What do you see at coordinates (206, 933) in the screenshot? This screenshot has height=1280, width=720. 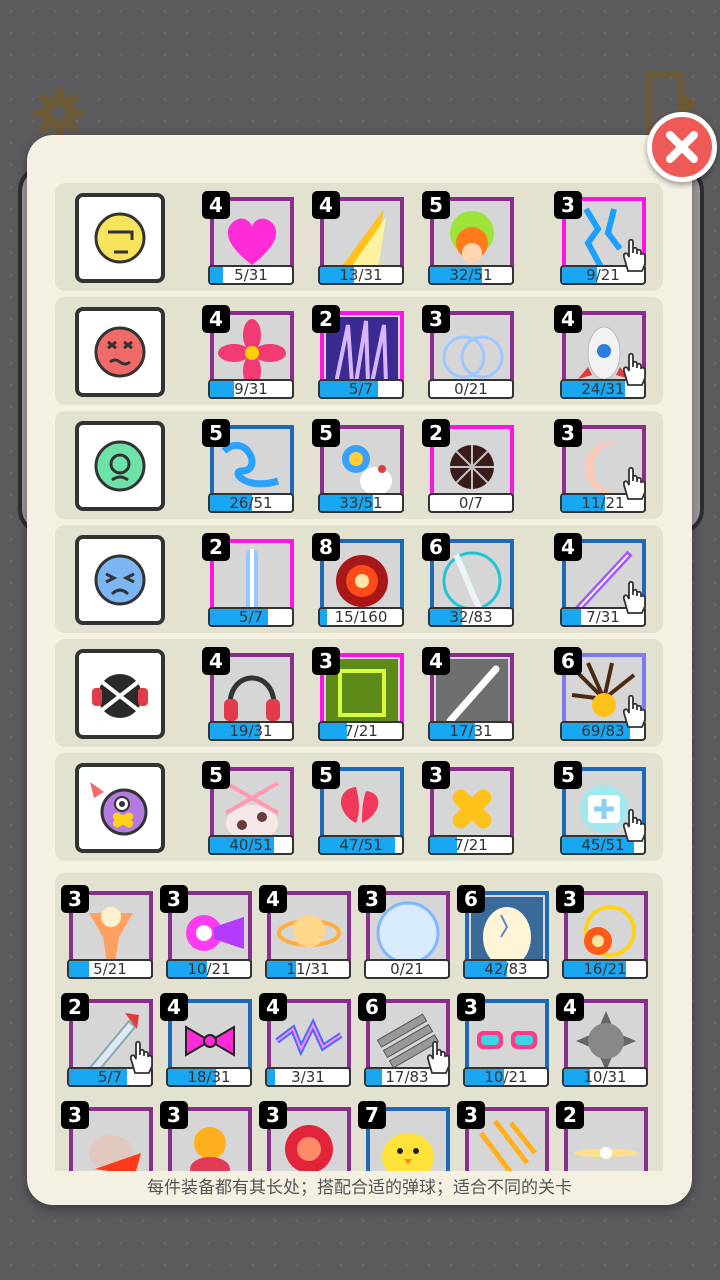 I see `equipment-slot-inv-0-1: 3 10/21` at bounding box center [206, 933].